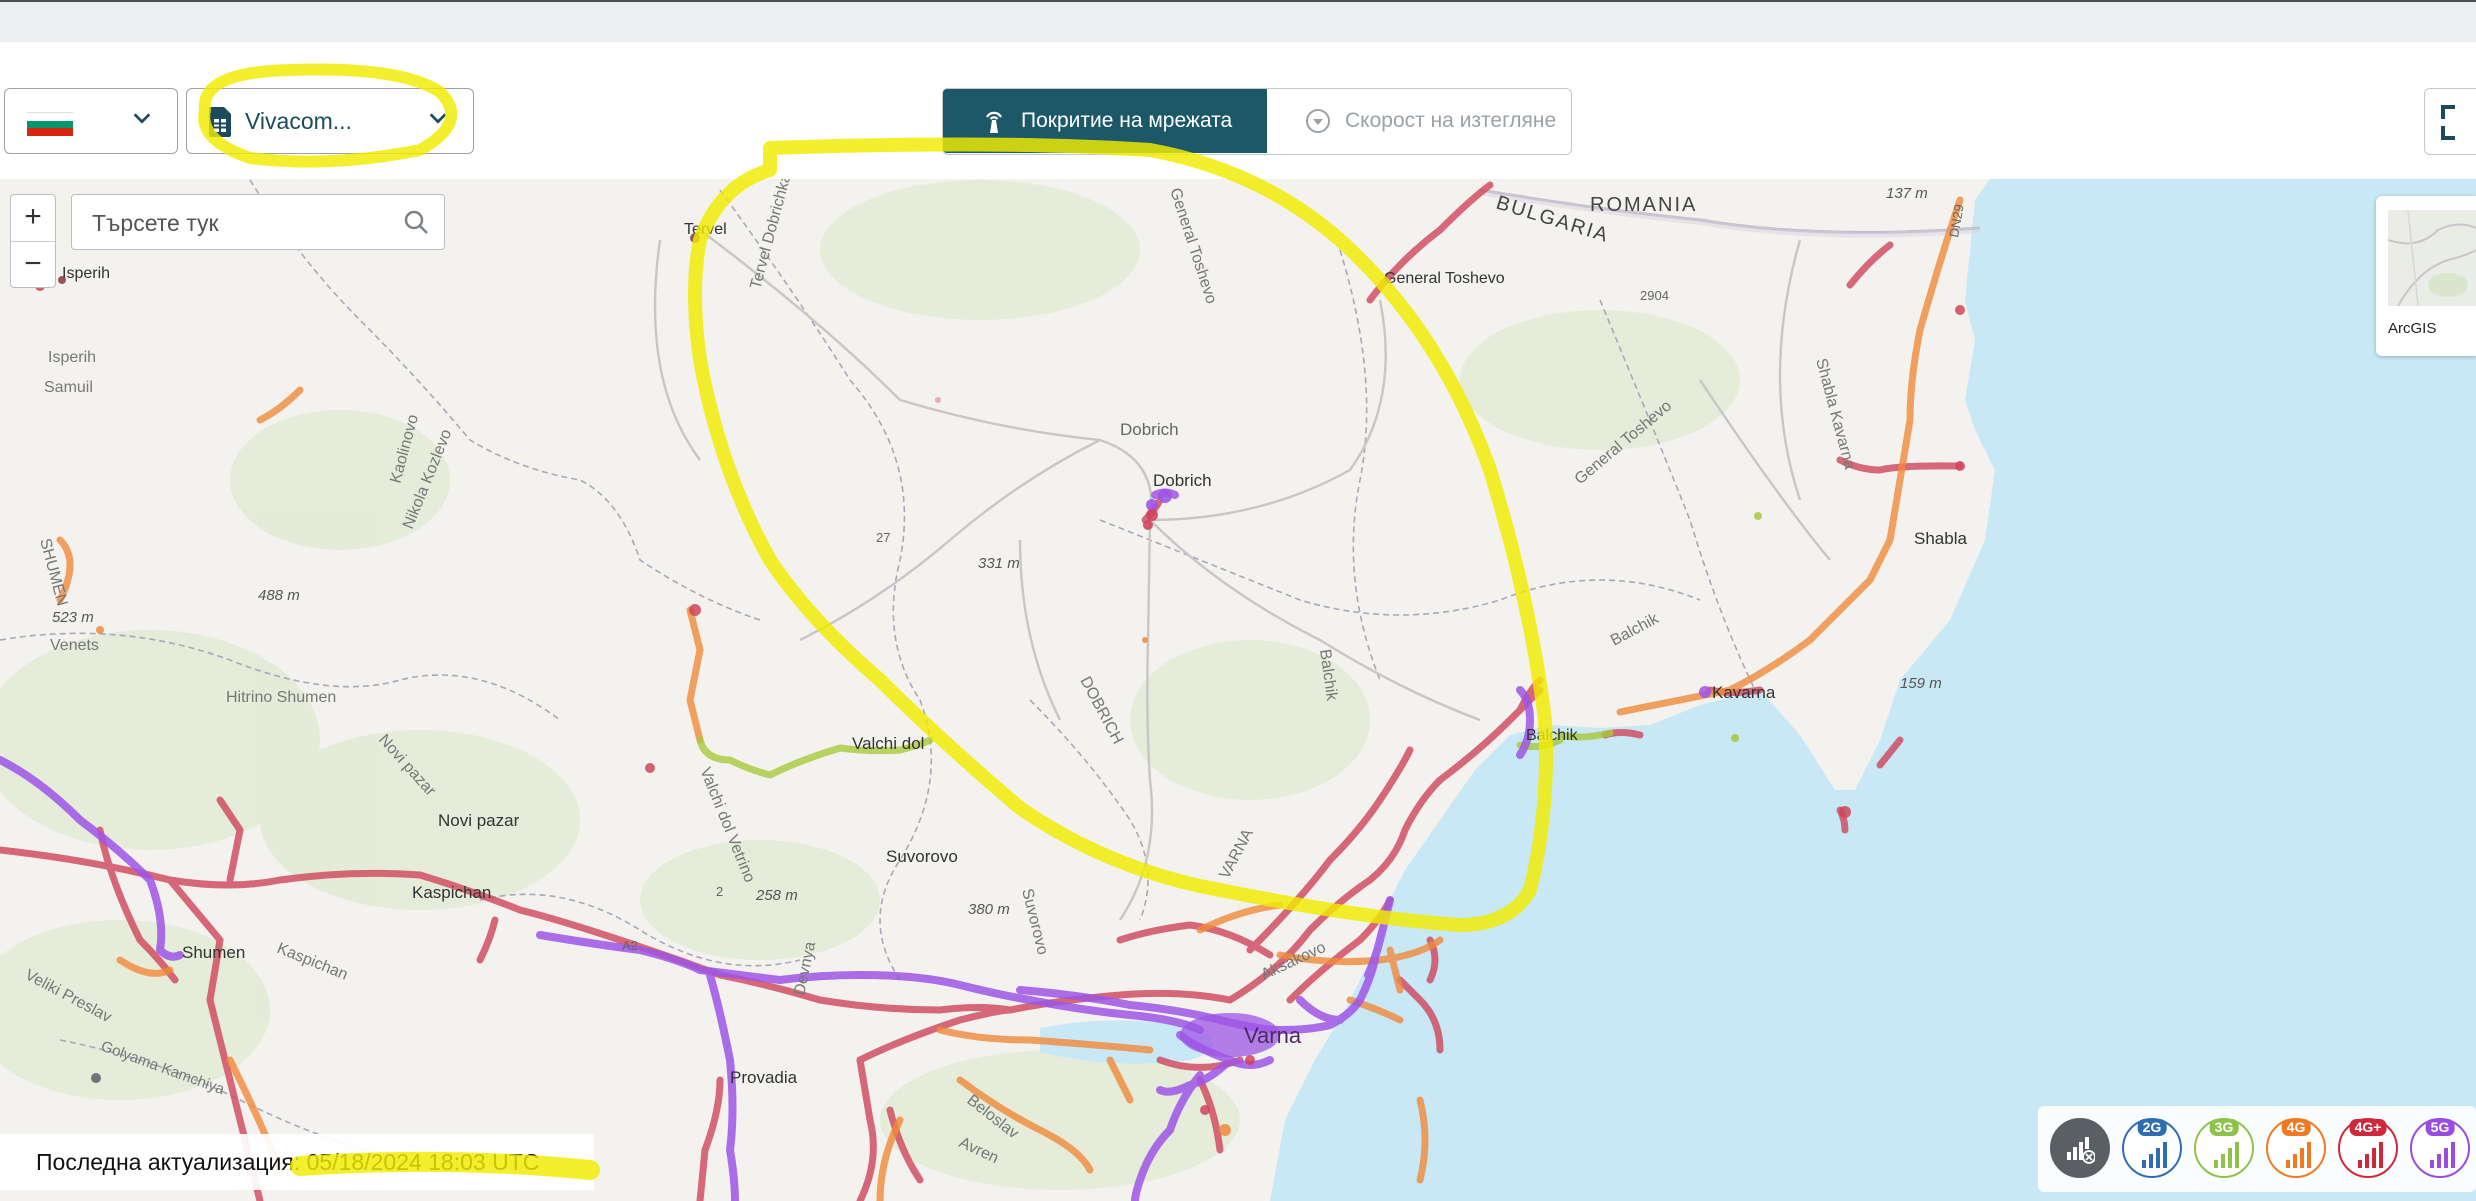 The width and height of the screenshot is (2476, 1201). Describe the element at coordinates (416, 222) in the screenshot. I see `search-icon` at that location.